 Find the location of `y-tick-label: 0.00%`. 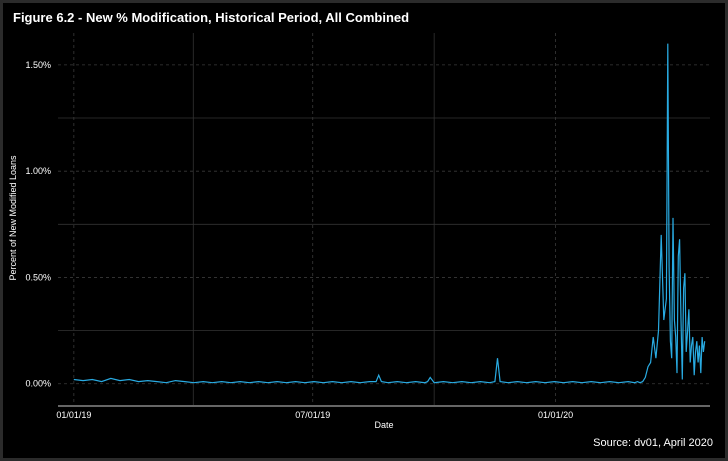

y-tick-label: 0.00% is located at coordinates (38, 384).